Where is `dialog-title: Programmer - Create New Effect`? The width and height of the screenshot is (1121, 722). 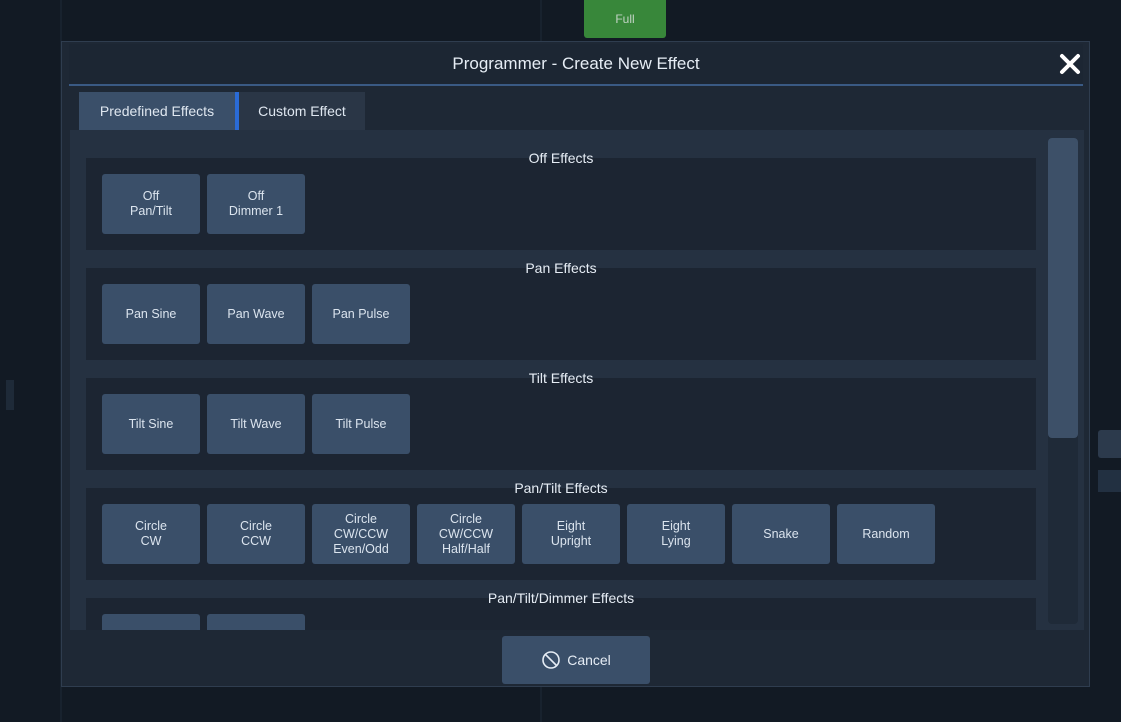 dialog-title: Programmer - Create New Effect is located at coordinates (576, 63).